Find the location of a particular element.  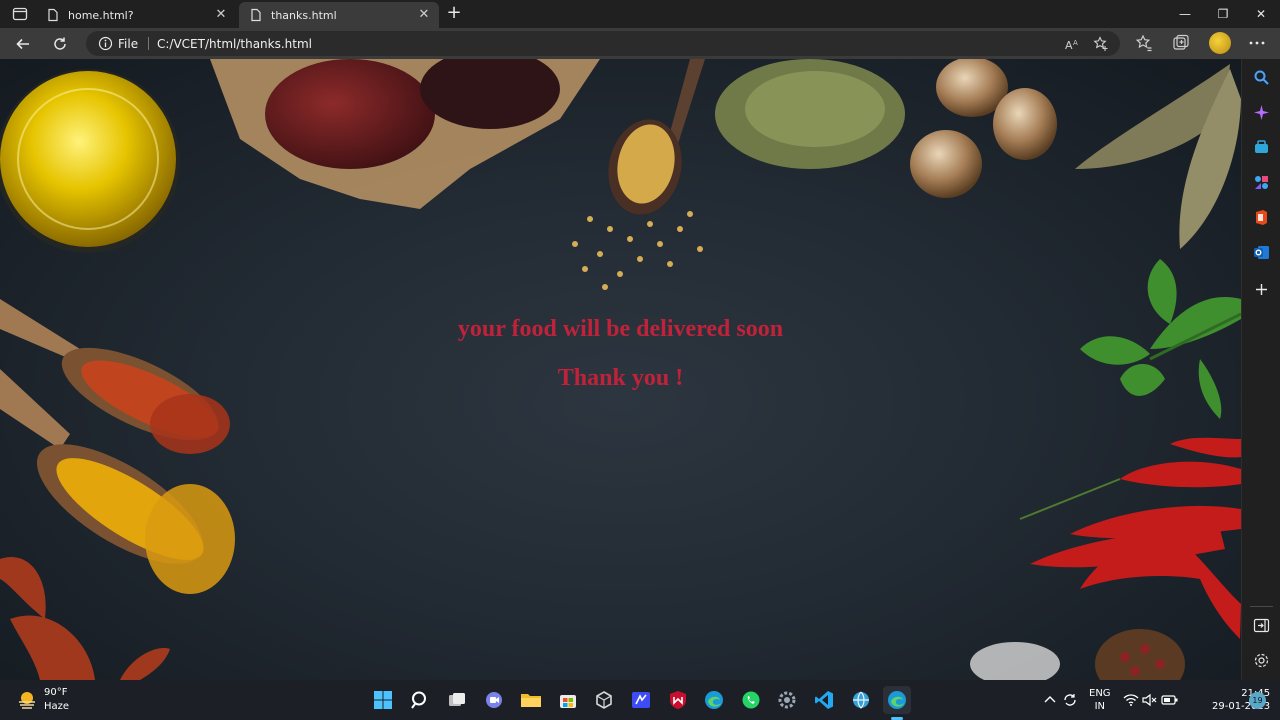

tab-label: home.html? is located at coordinates (101, 15).